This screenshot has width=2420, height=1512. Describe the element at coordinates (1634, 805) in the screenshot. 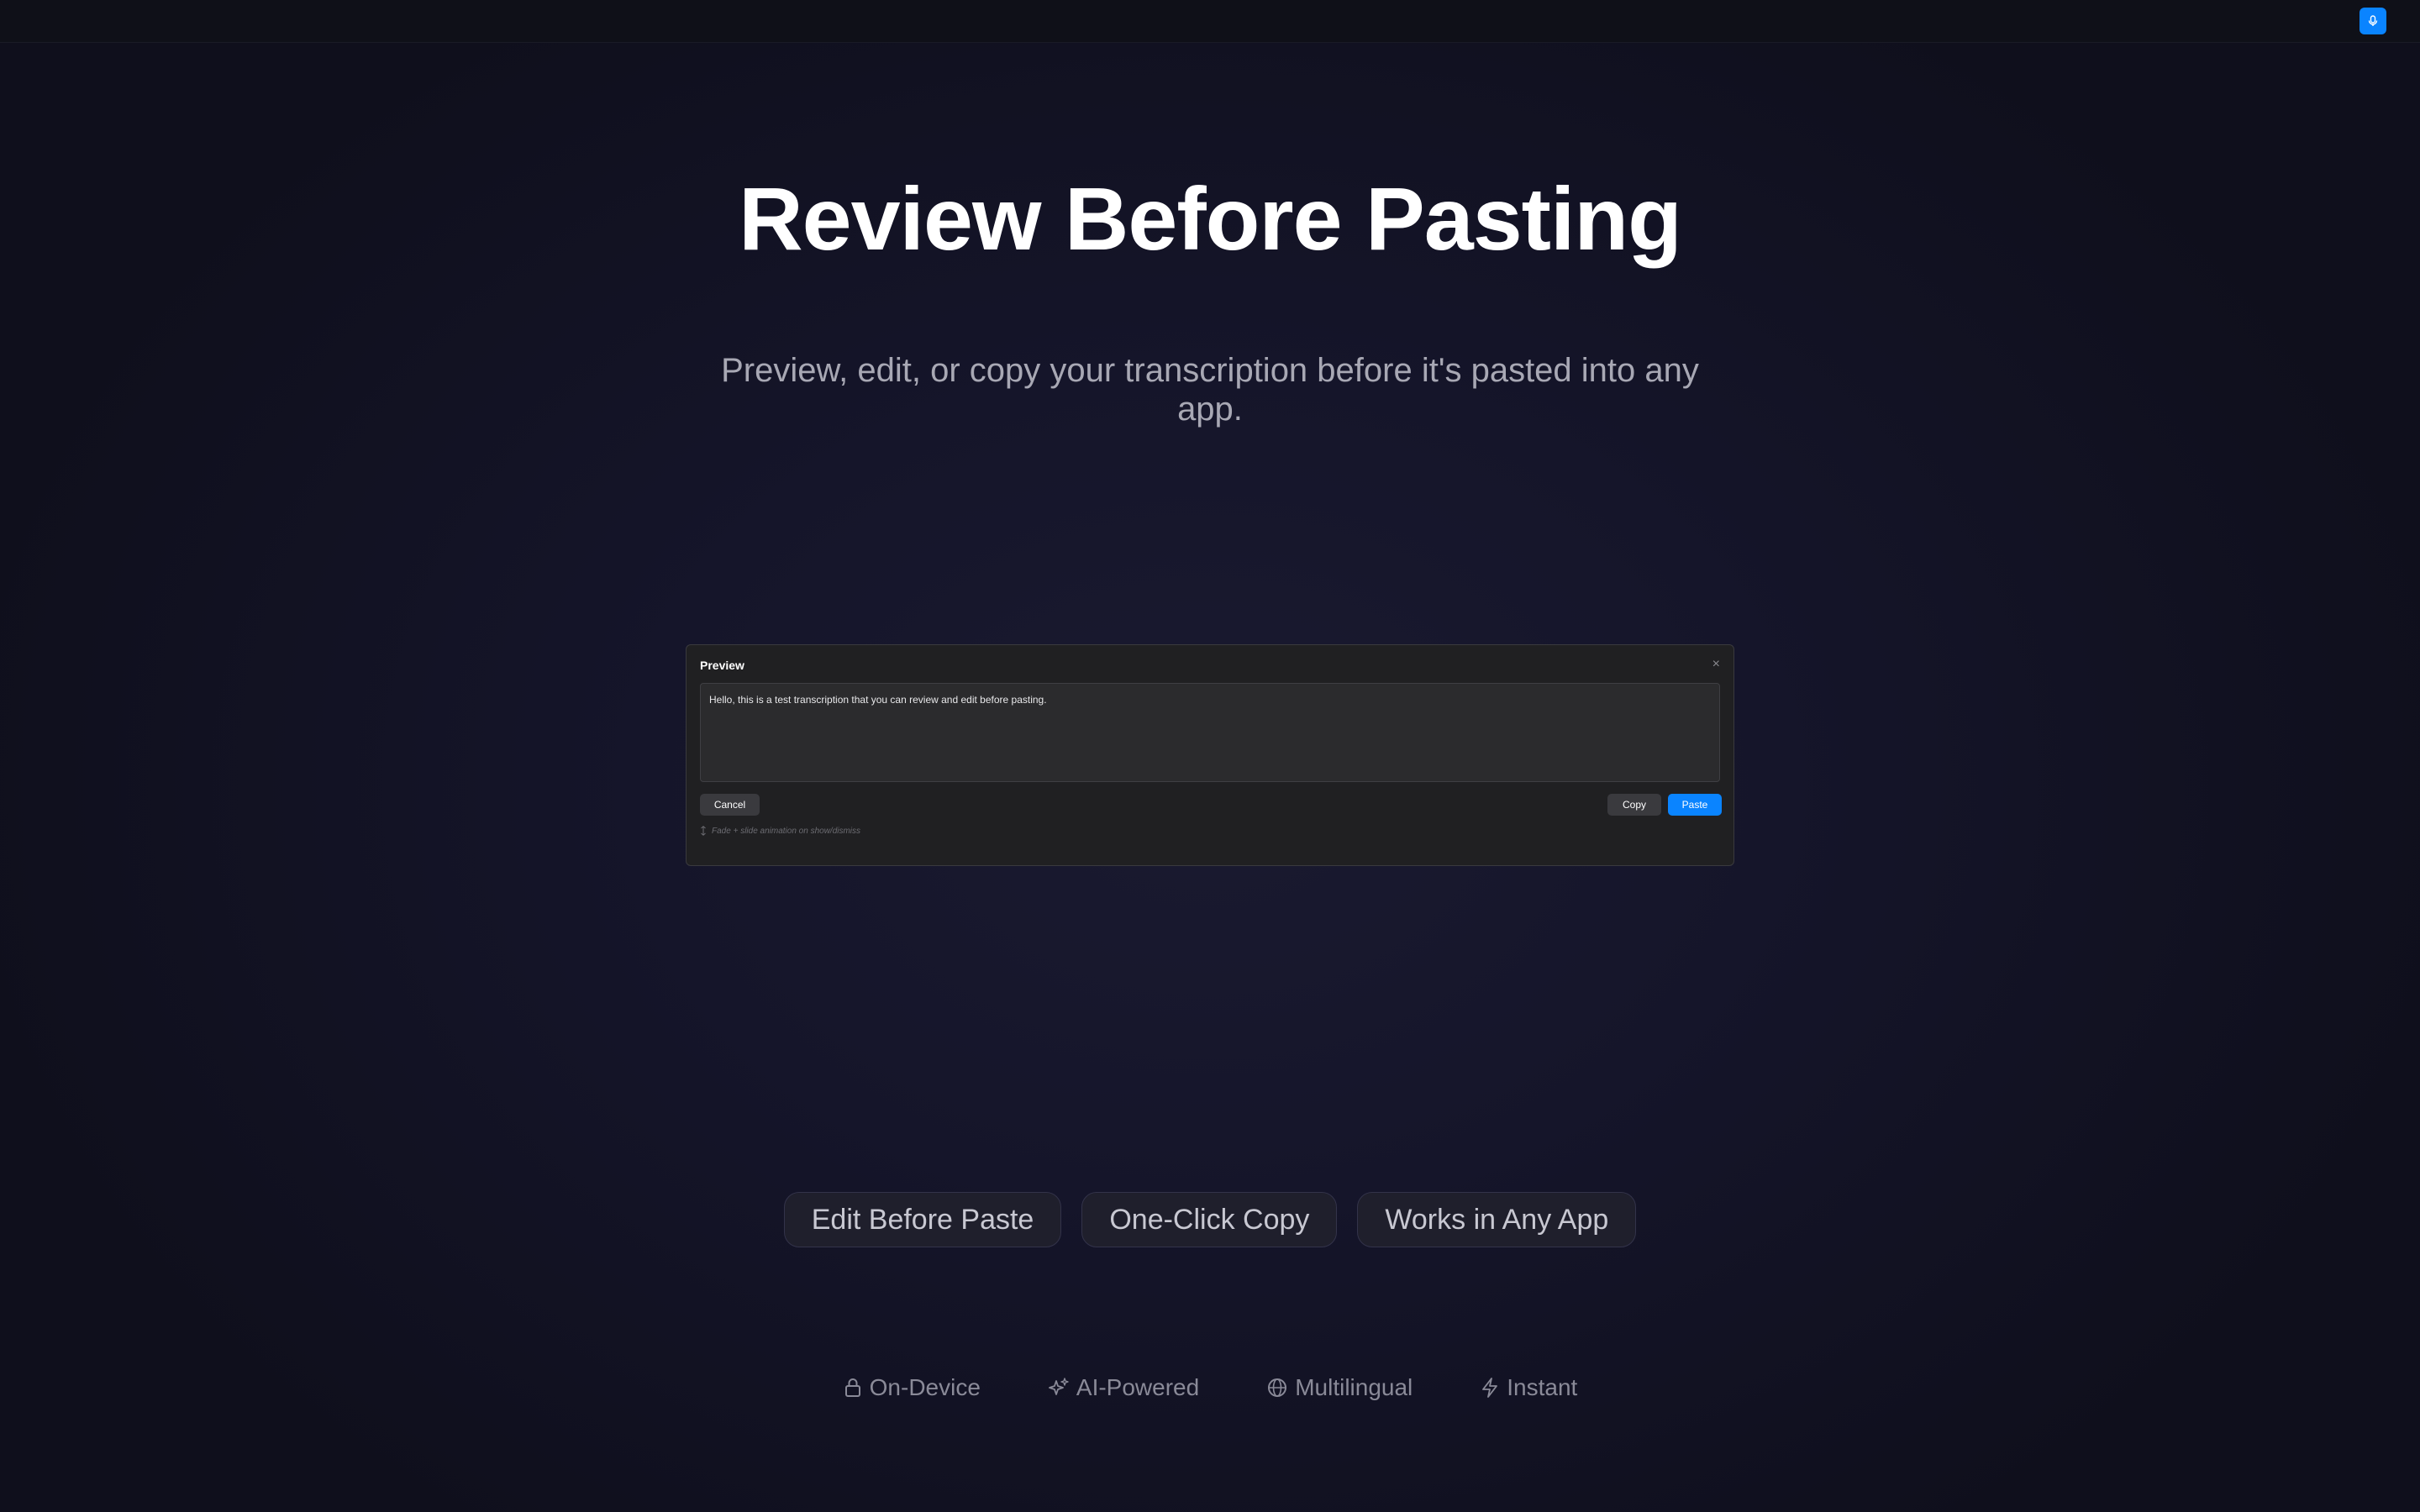

I see `copy-button: Copy` at that location.